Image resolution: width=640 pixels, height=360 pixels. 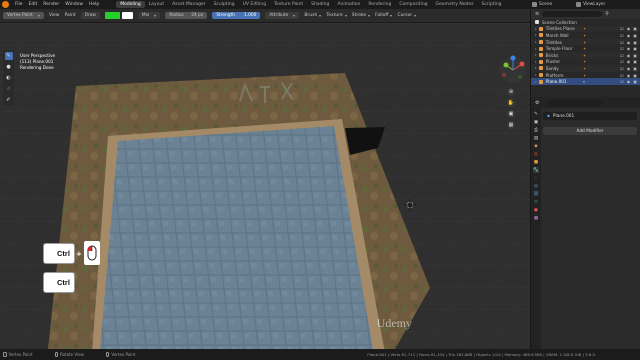 What do you see at coordinates (9, 89) in the screenshot?
I see `smear-tool-icon: ☝` at bounding box center [9, 89].